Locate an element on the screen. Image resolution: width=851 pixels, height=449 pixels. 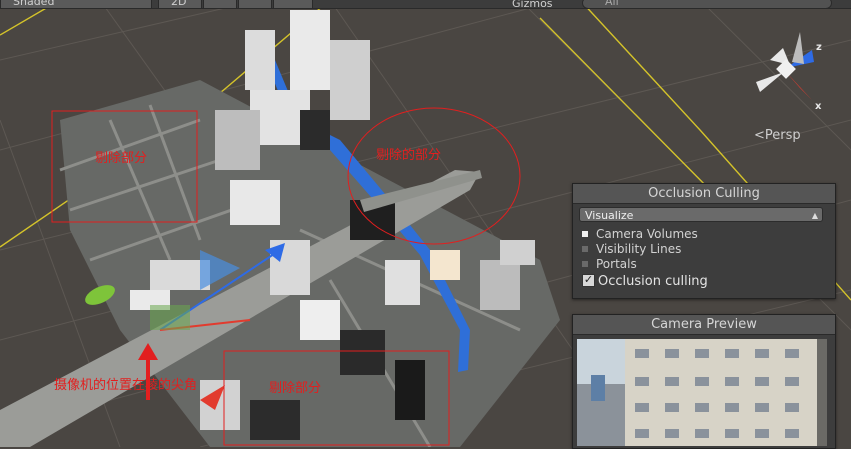
annotation-culled-bottom: 剔除部分 is located at coordinates (295, 388).